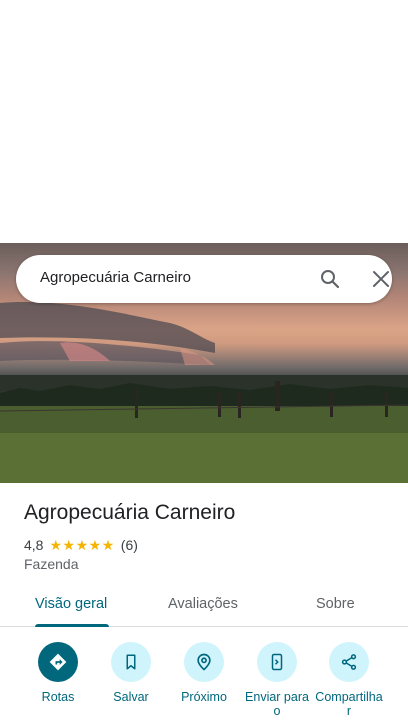 This screenshot has width=408, height=726. I want to click on place-tabs: Visão geral Avaliações Sobre, so click(204, 606).